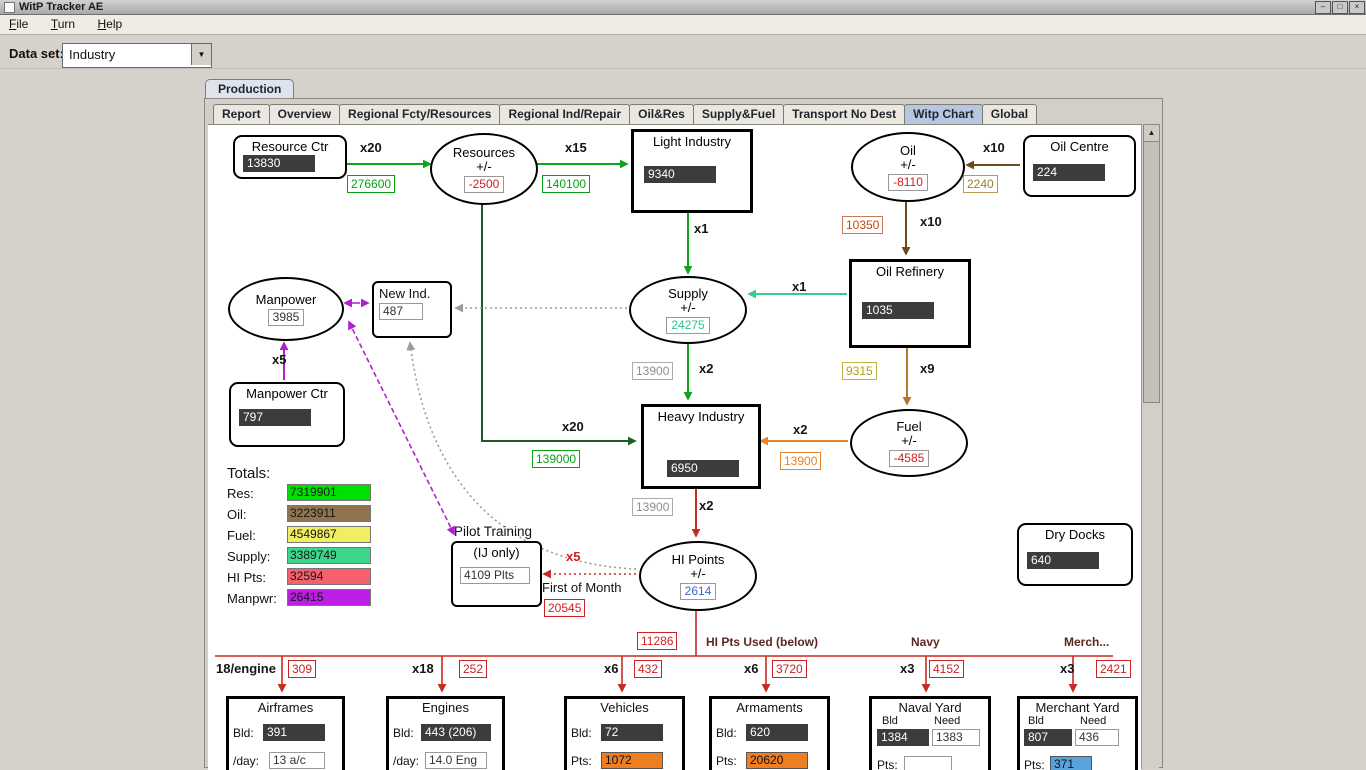 This screenshot has width=1366, height=770. Describe the element at coordinates (473, 669) in the screenshot. I see `flow-value-engines: 252` at that location.